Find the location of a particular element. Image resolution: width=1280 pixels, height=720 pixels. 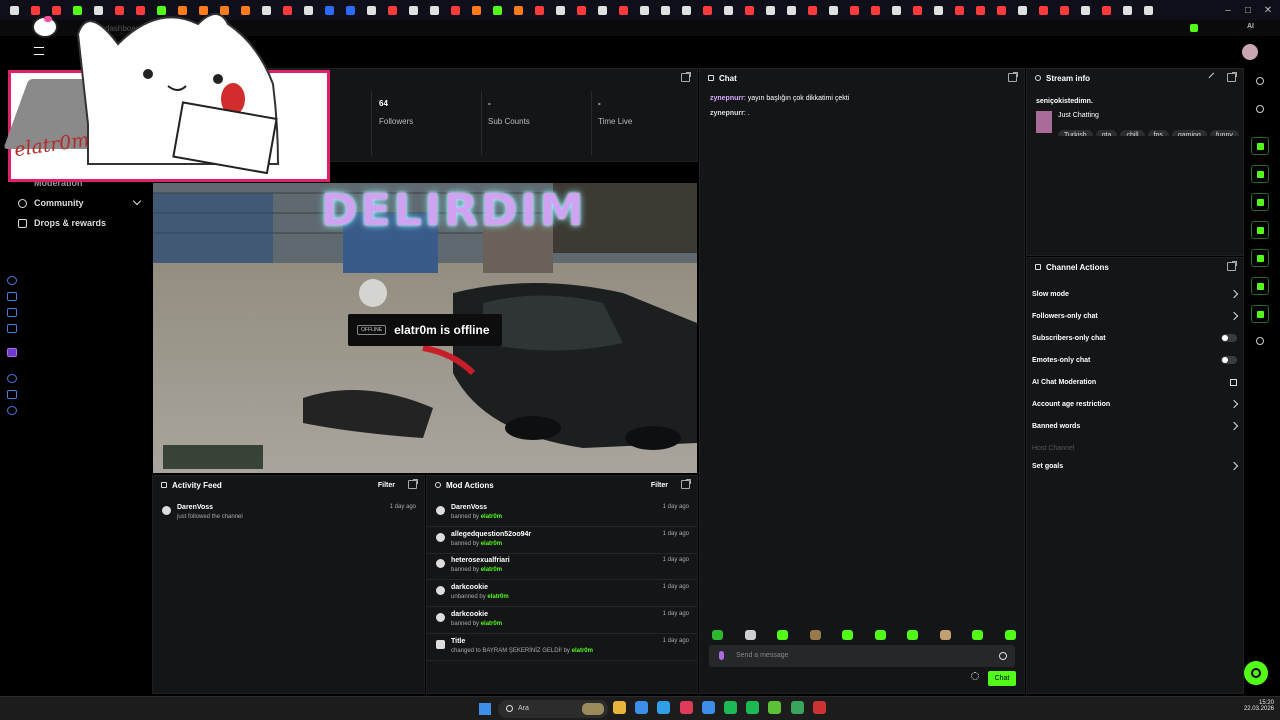

sidebar-item-community: Community is located at coordinates (51, 203).